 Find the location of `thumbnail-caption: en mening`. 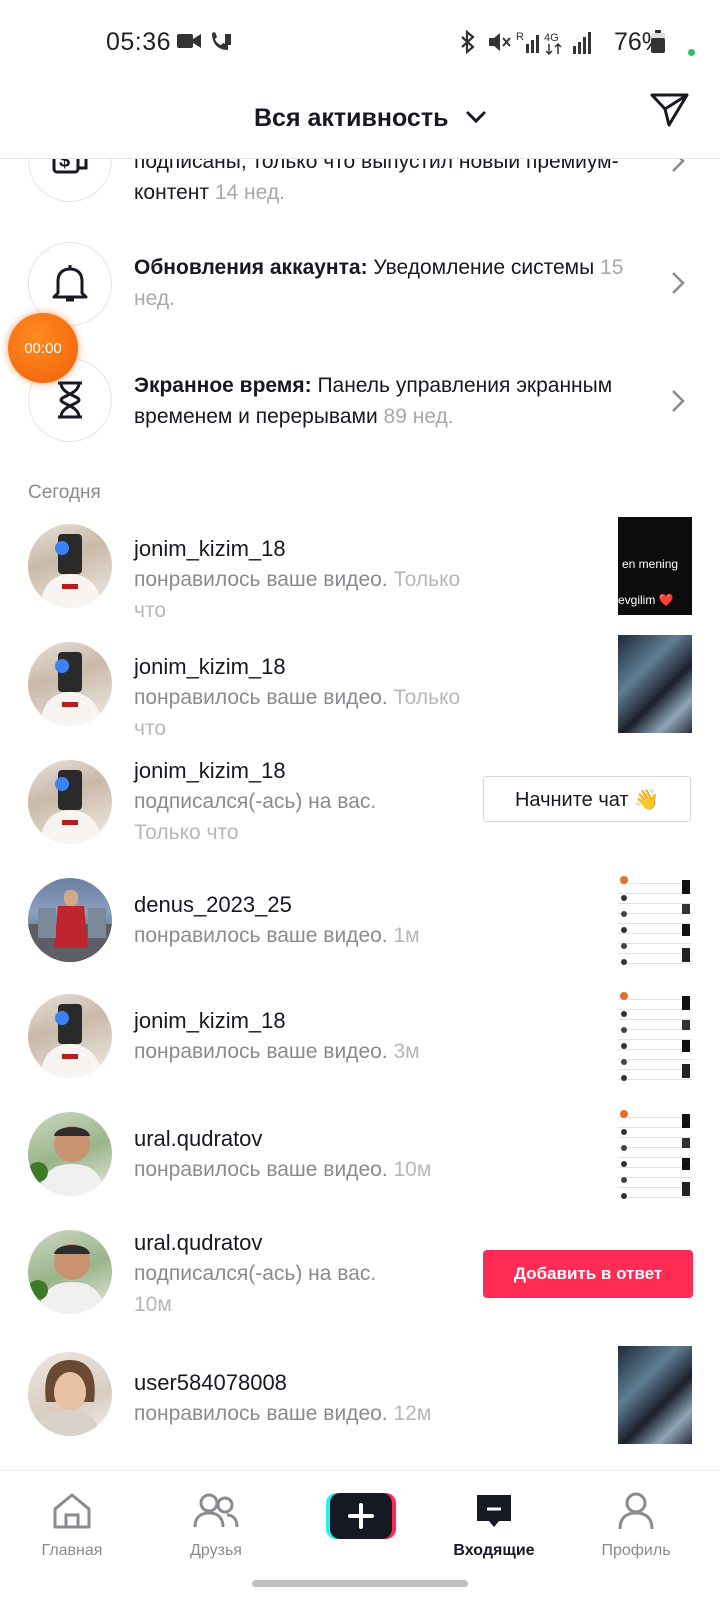

thumbnail-caption: en mening is located at coordinates (650, 564).